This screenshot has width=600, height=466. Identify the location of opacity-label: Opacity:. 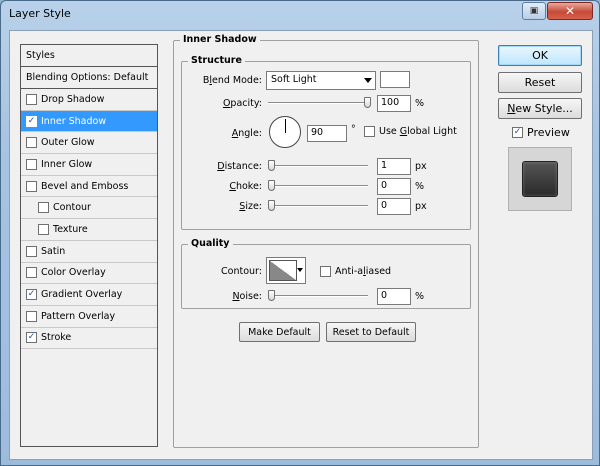
(242, 103).